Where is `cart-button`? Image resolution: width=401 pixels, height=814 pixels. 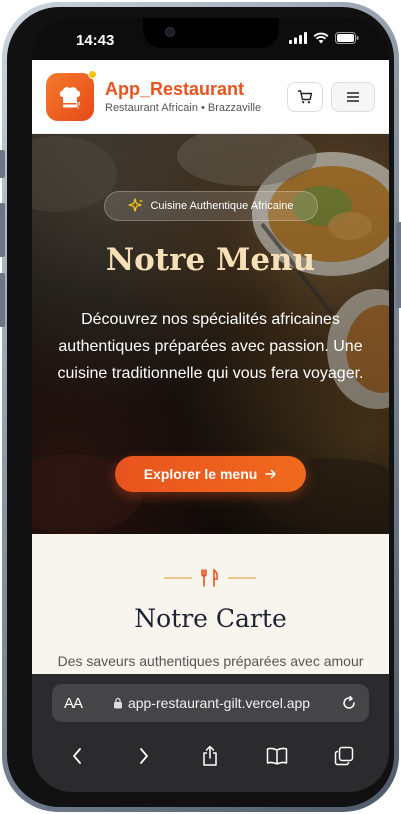 cart-button is located at coordinates (305, 96).